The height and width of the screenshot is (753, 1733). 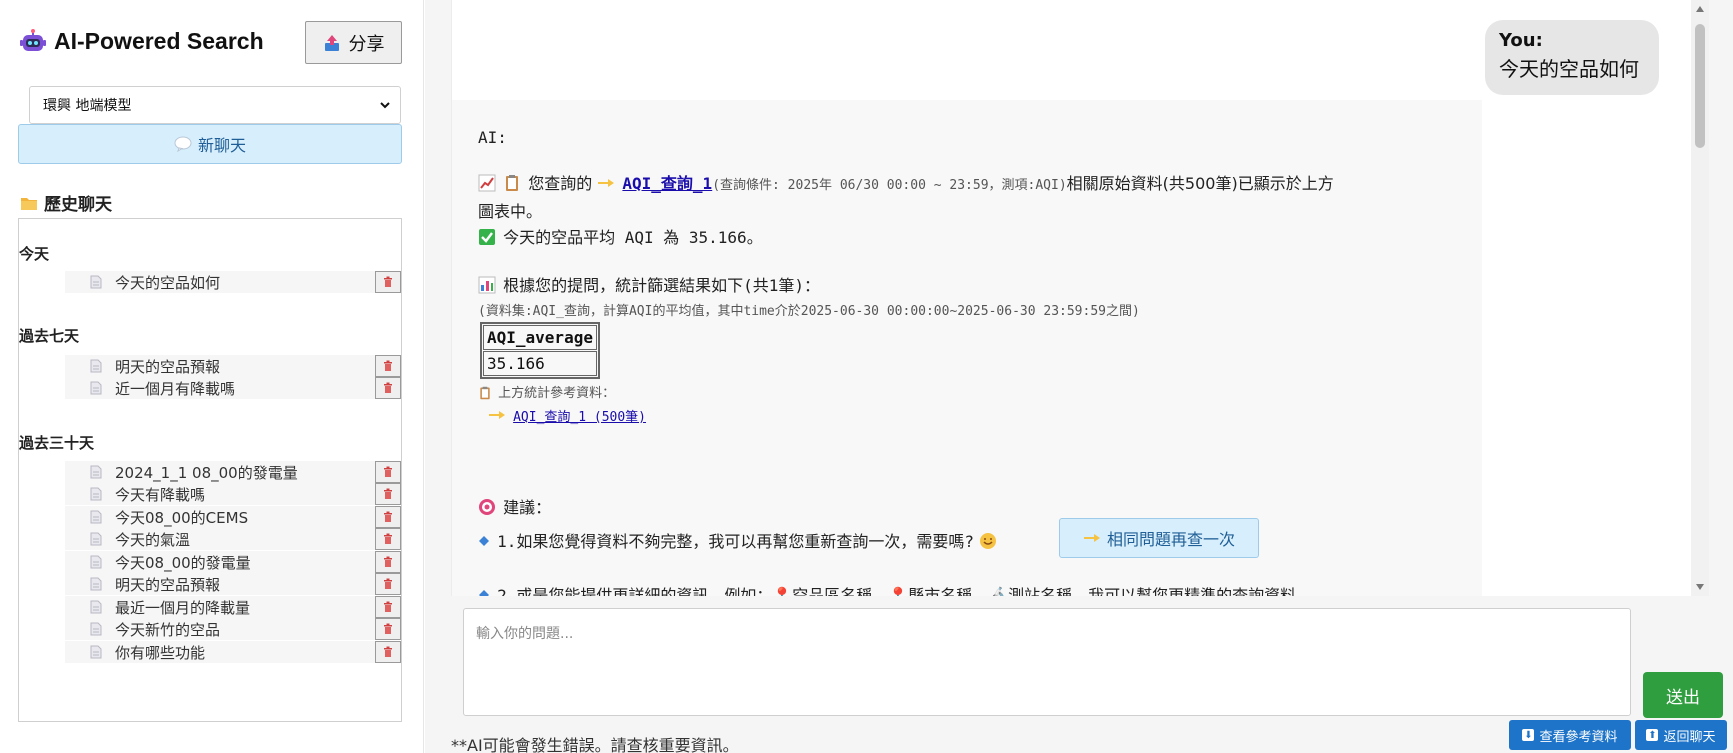 What do you see at coordinates (1200, 183) in the screenshot?
I see `ai-query-suffix: 相關原始資料(共500筆)已顯示於上方` at bounding box center [1200, 183].